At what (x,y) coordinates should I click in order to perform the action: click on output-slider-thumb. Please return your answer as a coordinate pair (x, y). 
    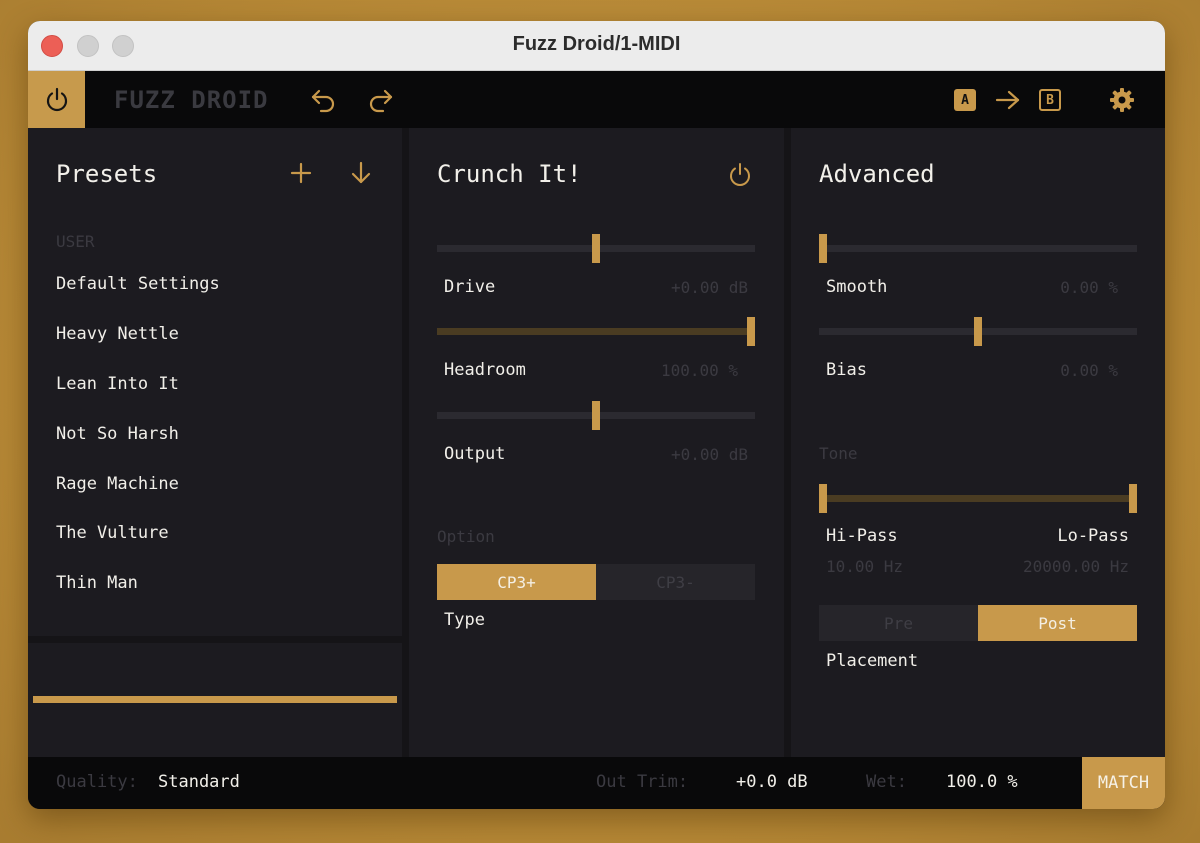
    Looking at the image, I should click on (596, 415).